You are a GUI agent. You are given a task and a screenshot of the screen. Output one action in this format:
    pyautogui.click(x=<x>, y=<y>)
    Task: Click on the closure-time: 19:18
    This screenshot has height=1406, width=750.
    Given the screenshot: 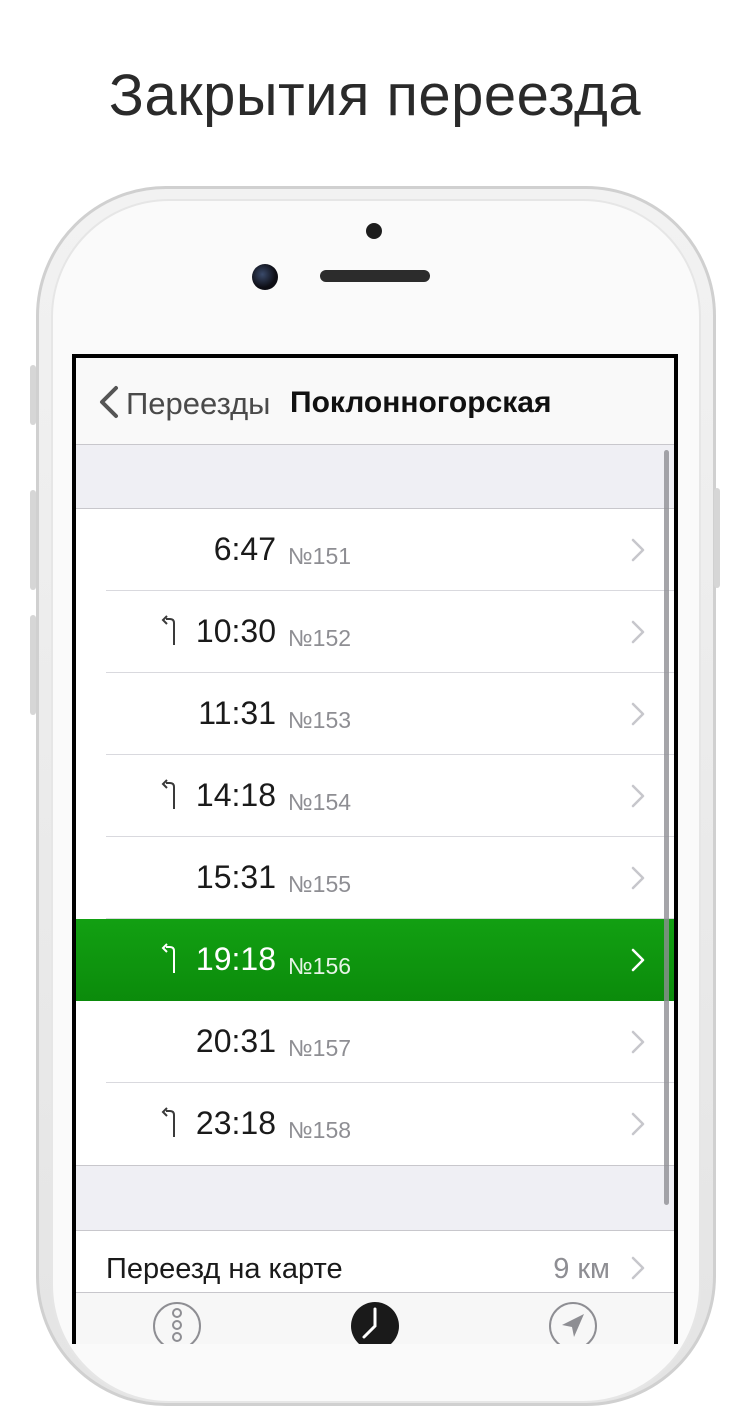 What is the action you would take?
    pyautogui.click(x=235, y=959)
    